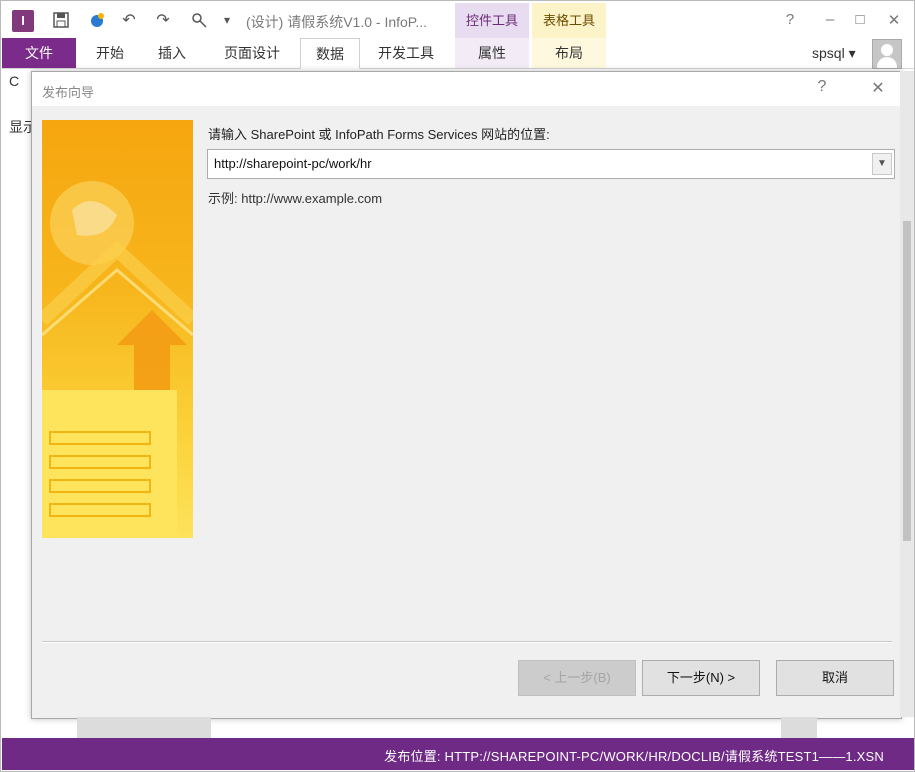  I want to click on wizard-banner-image, so click(117, 329).